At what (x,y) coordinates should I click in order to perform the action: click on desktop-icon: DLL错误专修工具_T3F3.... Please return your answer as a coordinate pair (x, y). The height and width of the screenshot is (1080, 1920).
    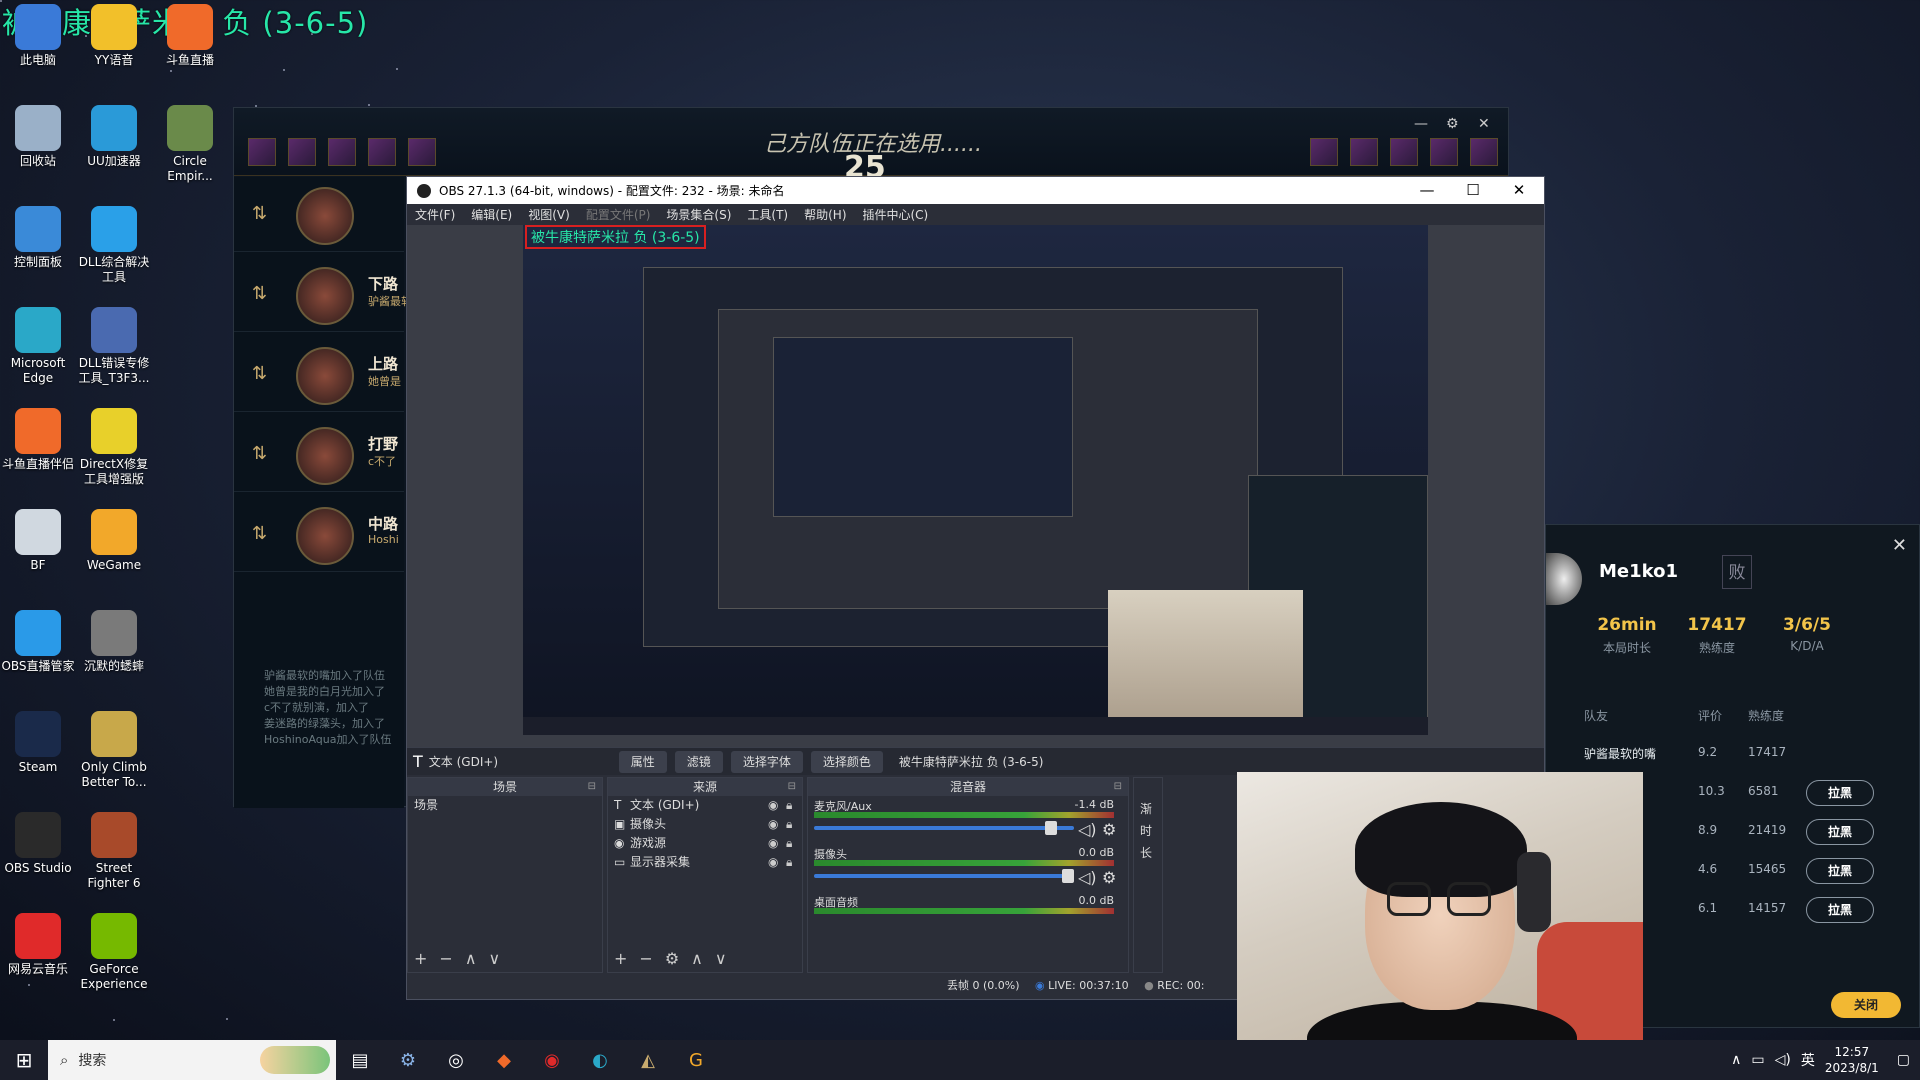
    Looking at the image, I should click on (114, 346).